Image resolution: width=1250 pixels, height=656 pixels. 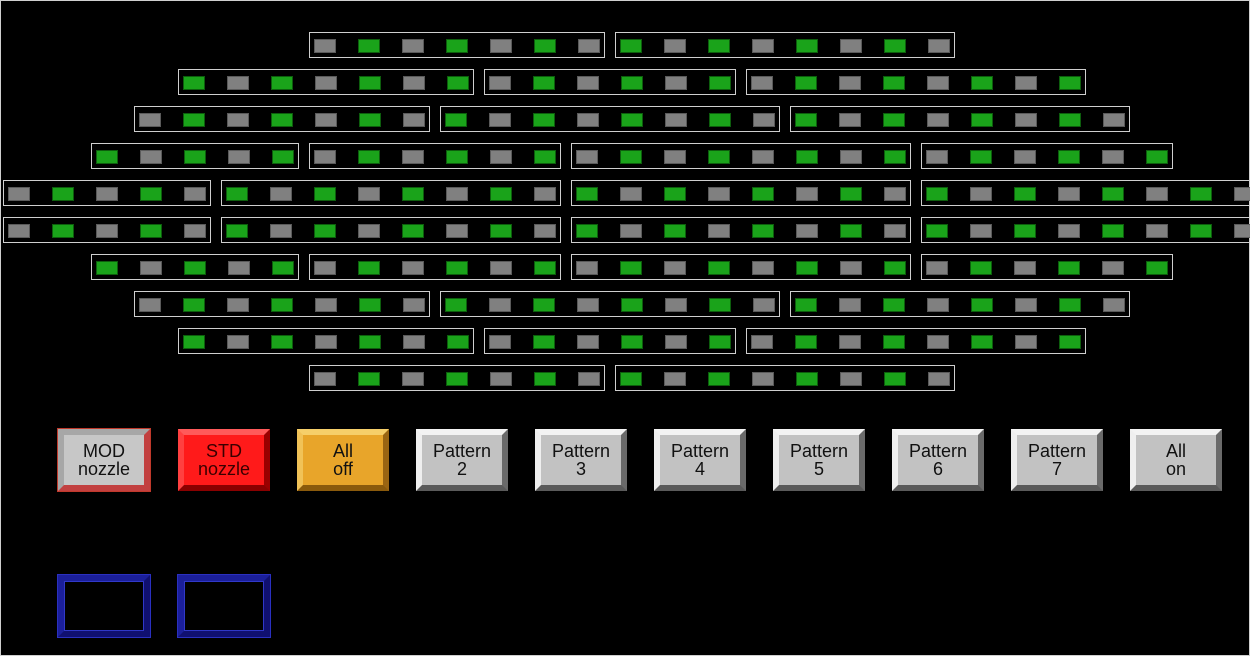 What do you see at coordinates (581, 460) in the screenshot?
I see `pattern-3-button: Pattern 3` at bounding box center [581, 460].